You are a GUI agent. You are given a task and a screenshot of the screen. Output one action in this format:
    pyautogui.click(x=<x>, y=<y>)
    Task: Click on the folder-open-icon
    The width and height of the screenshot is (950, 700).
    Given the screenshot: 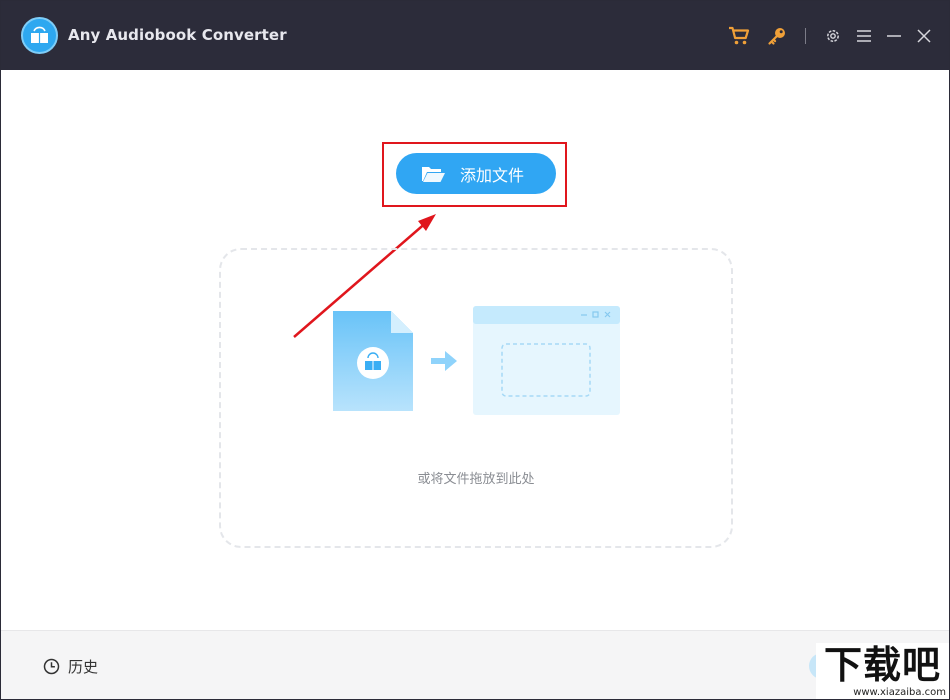 What is the action you would take?
    pyautogui.click(x=433, y=174)
    